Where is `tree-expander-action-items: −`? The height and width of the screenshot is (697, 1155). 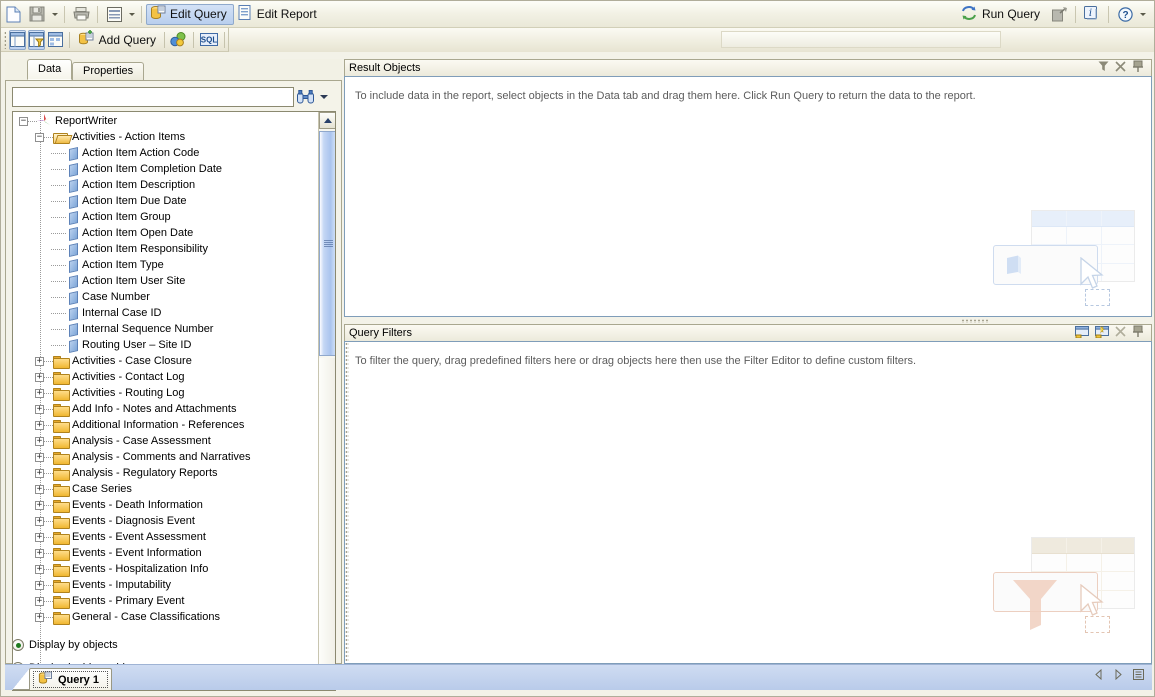 tree-expander-action-items: − is located at coordinates (39, 137).